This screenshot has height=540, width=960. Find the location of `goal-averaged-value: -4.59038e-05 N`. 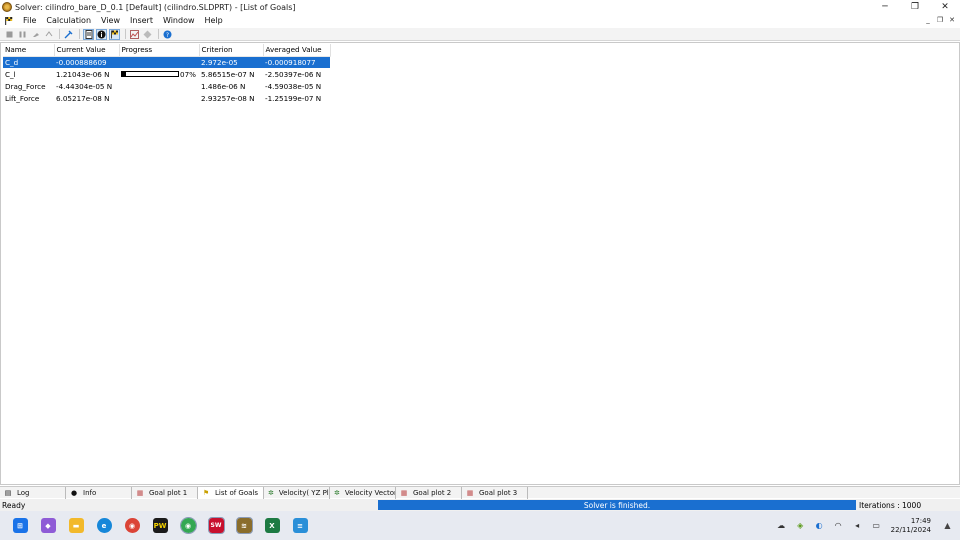

goal-averaged-value: -4.59038e-05 N is located at coordinates (293, 86).